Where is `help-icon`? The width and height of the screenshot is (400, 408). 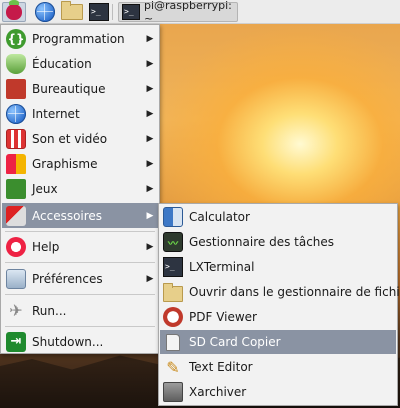 help-icon is located at coordinates (16, 246).